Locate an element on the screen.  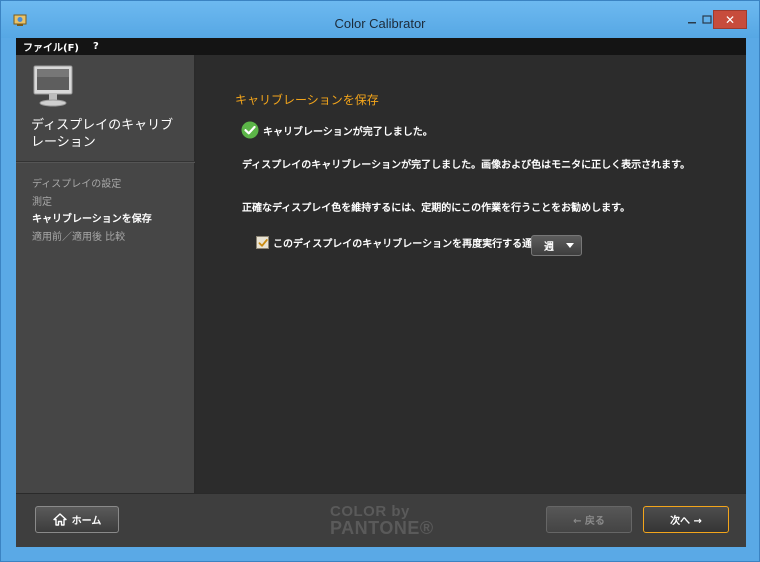
back-button-label: ← 戻る is located at coordinates (589, 521).